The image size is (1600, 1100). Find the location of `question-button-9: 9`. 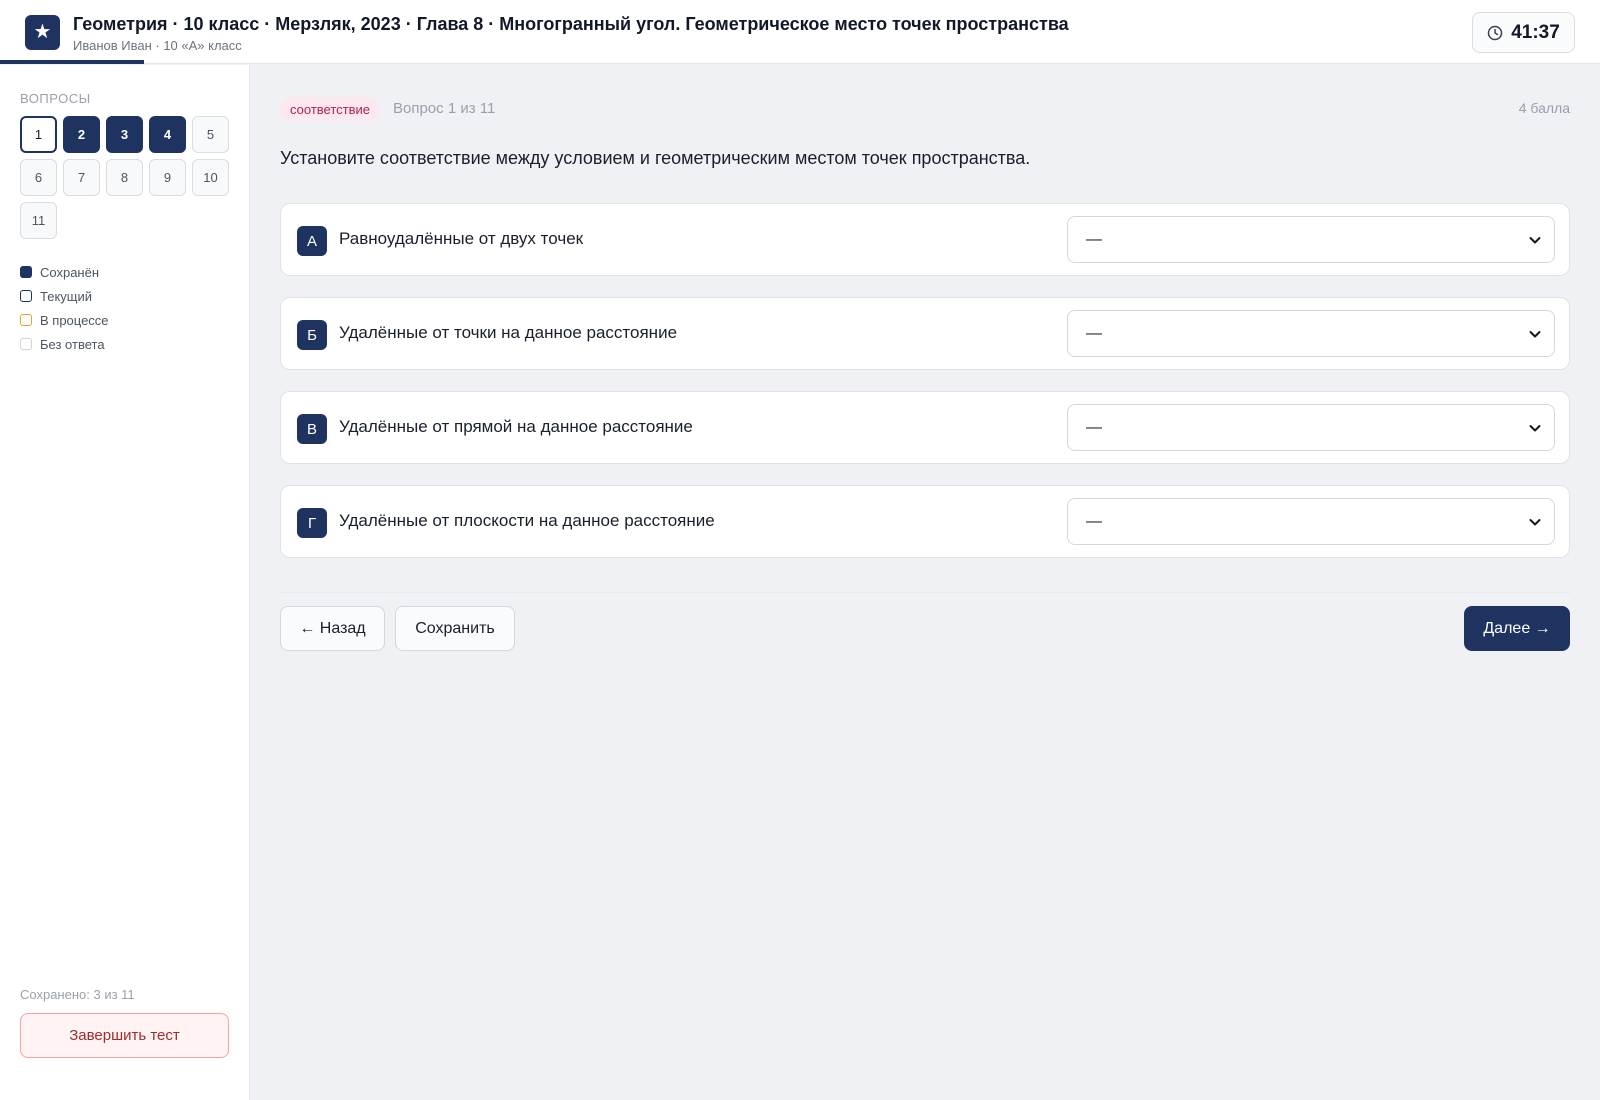

question-button-9: 9 is located at coordinates (167, 177).